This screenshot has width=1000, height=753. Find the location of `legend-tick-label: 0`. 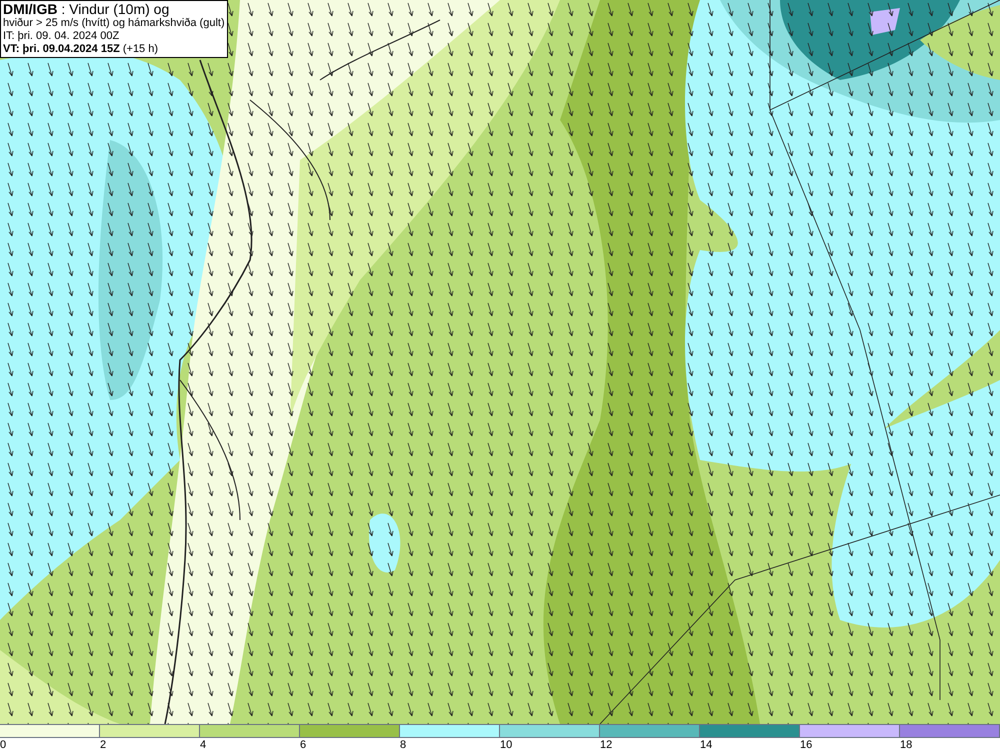

legend-tick-label: 0 is located at coordinates (3, 745).